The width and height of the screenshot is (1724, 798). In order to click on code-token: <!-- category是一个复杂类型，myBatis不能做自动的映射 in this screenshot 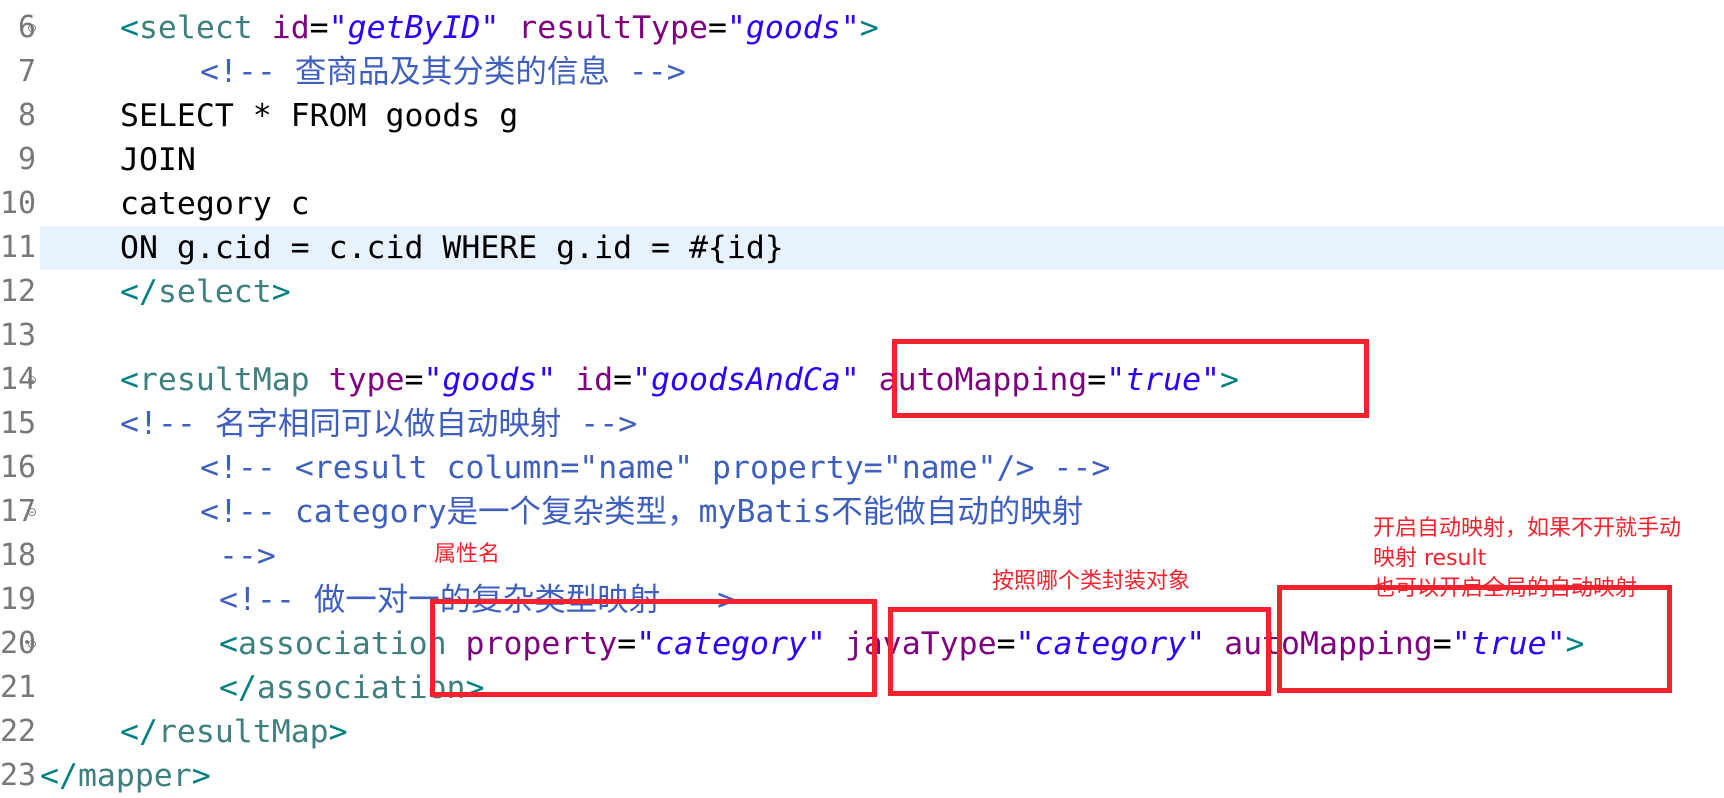, I will do `click(642, 512)`.